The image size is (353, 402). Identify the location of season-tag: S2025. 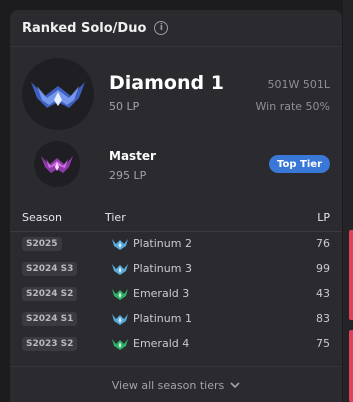
(42, 244).